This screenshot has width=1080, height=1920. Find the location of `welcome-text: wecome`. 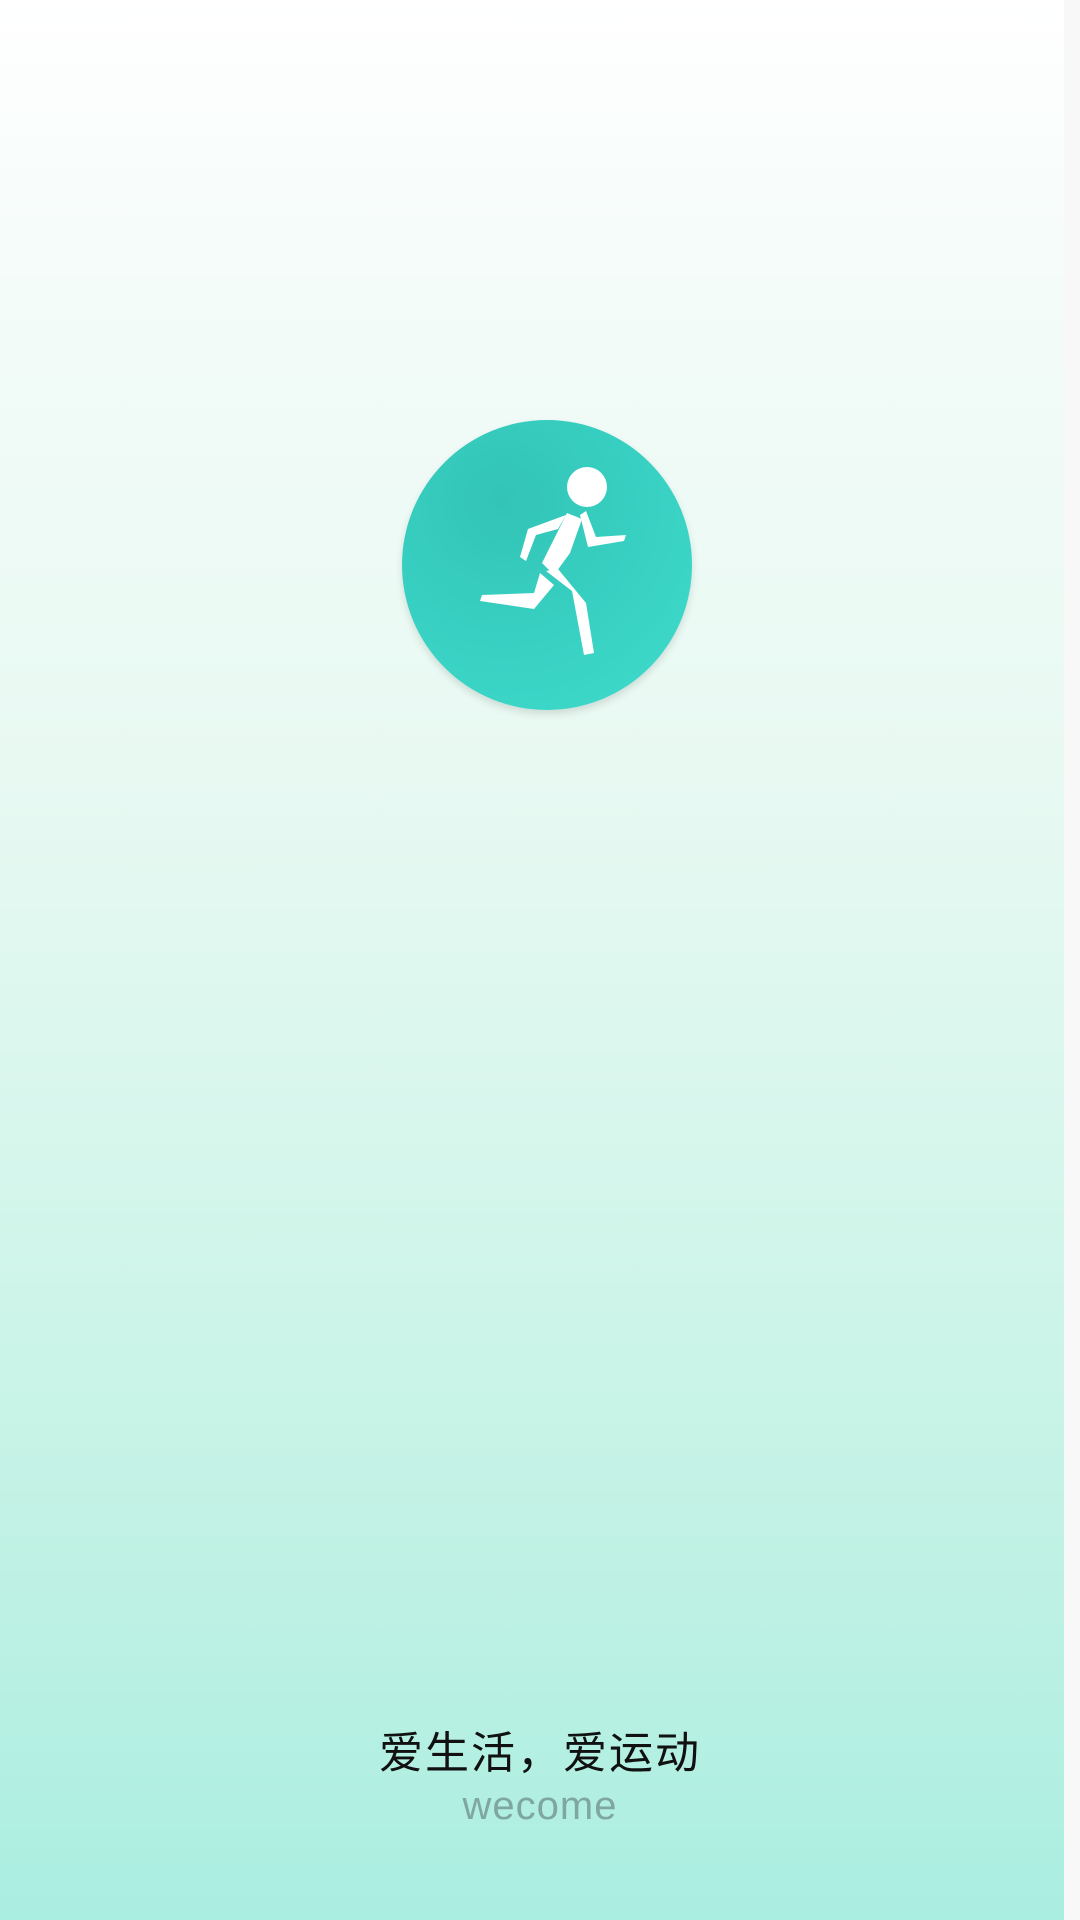

welcome-text: wecome is located at coordinates (540, 1806).